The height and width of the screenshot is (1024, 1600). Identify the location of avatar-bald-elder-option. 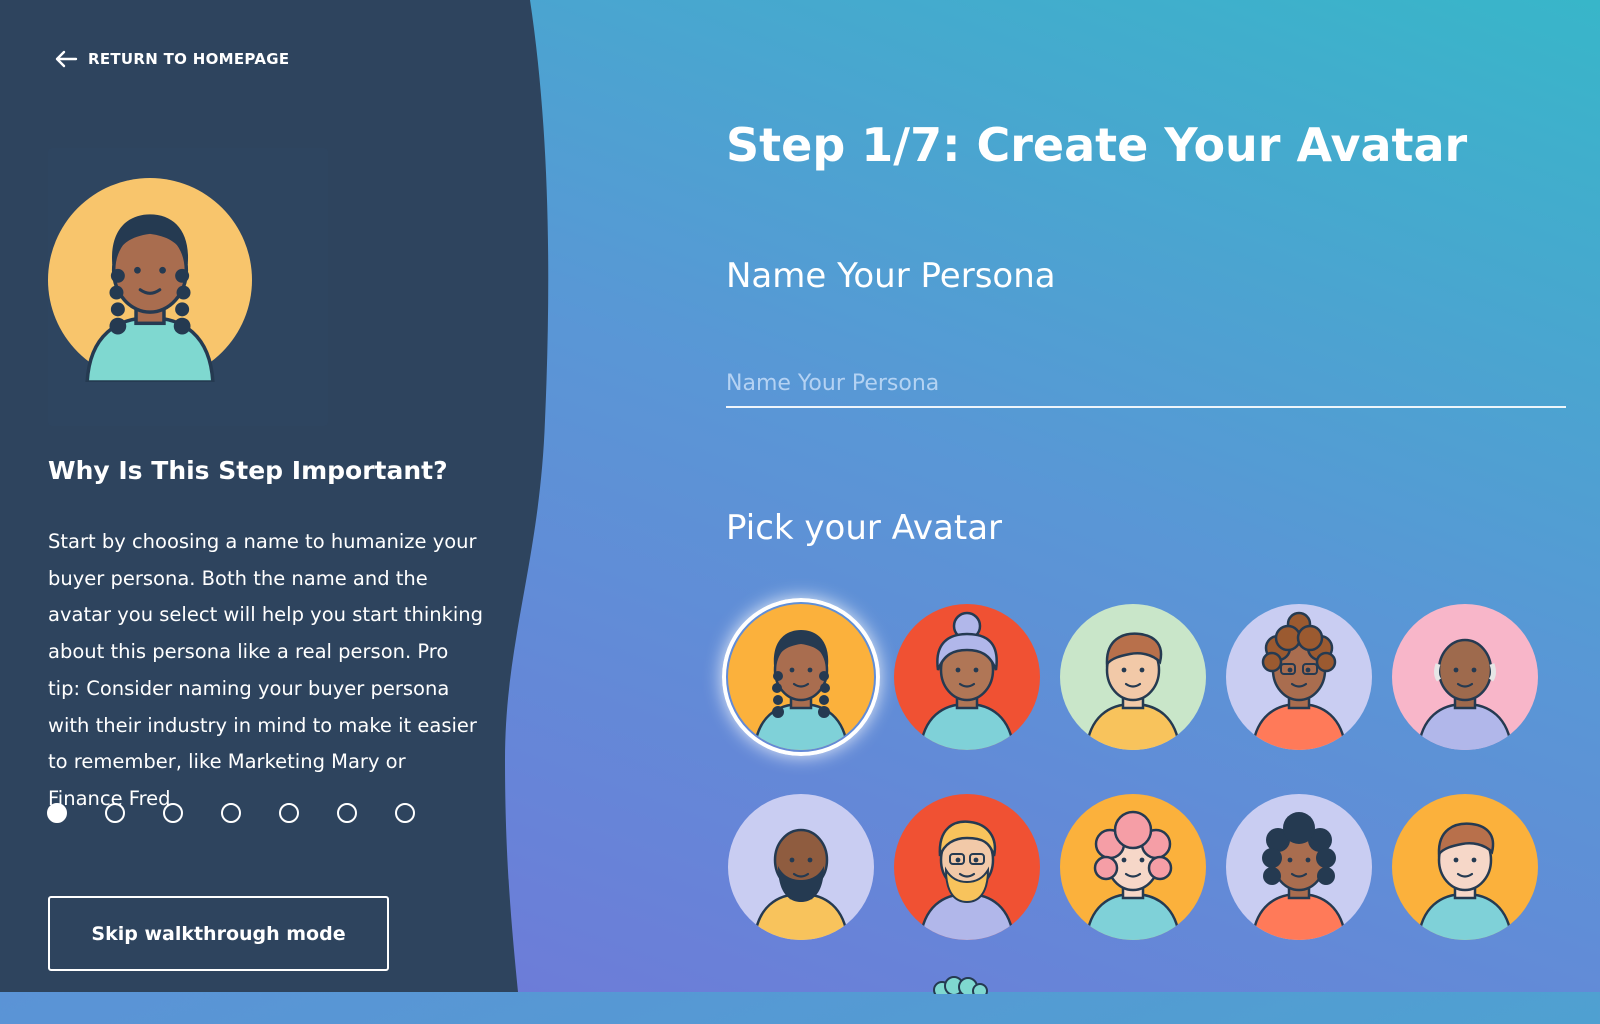
(1465, 677).